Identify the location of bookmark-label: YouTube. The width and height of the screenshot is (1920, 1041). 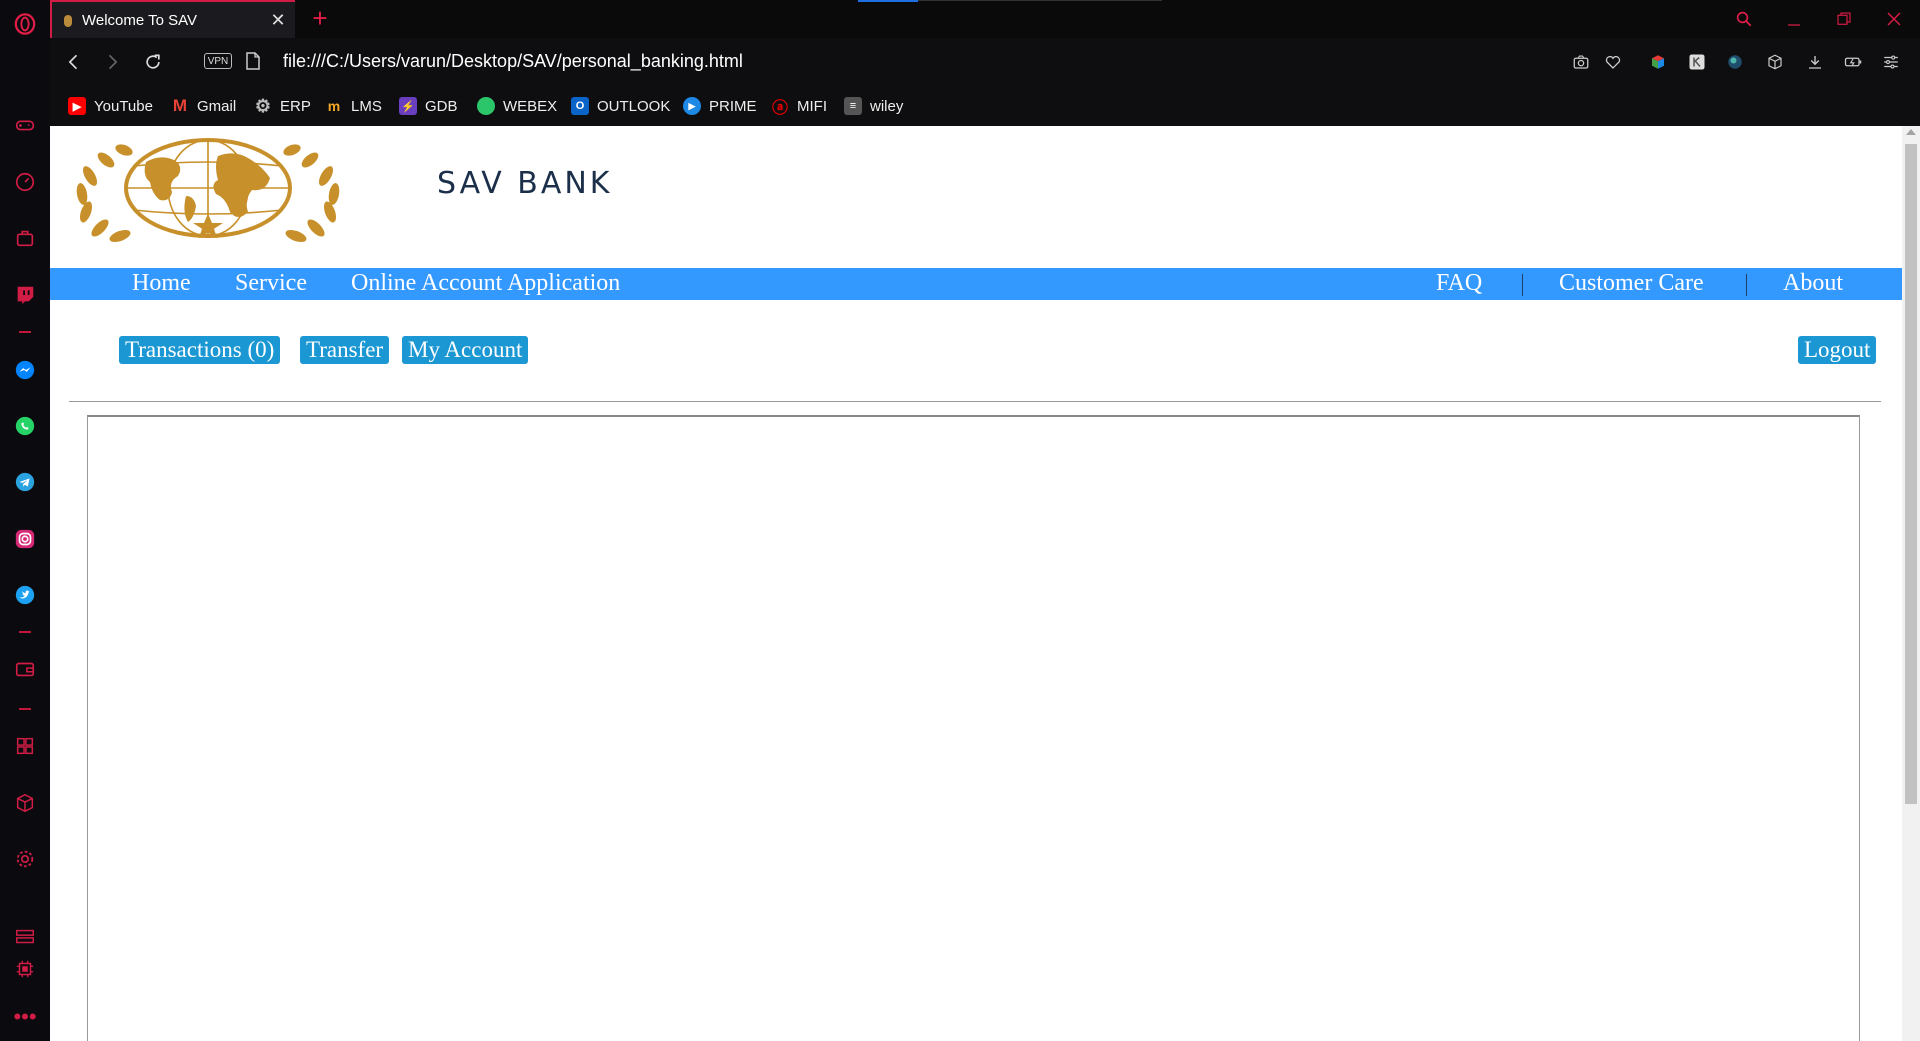
(123, 106).